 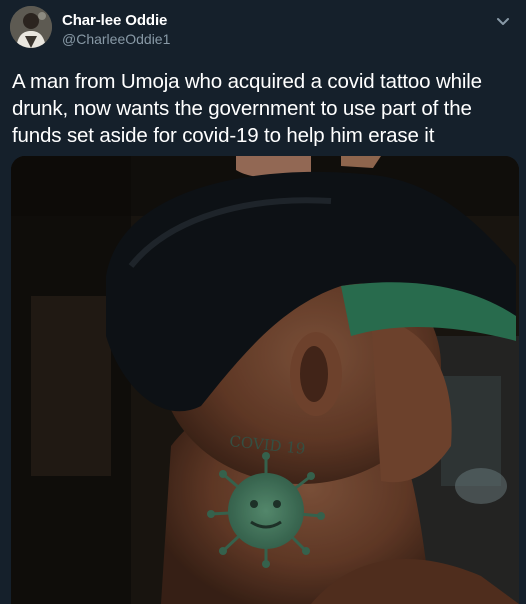 I want to click on avatar-image, so click(x=31, y=27).